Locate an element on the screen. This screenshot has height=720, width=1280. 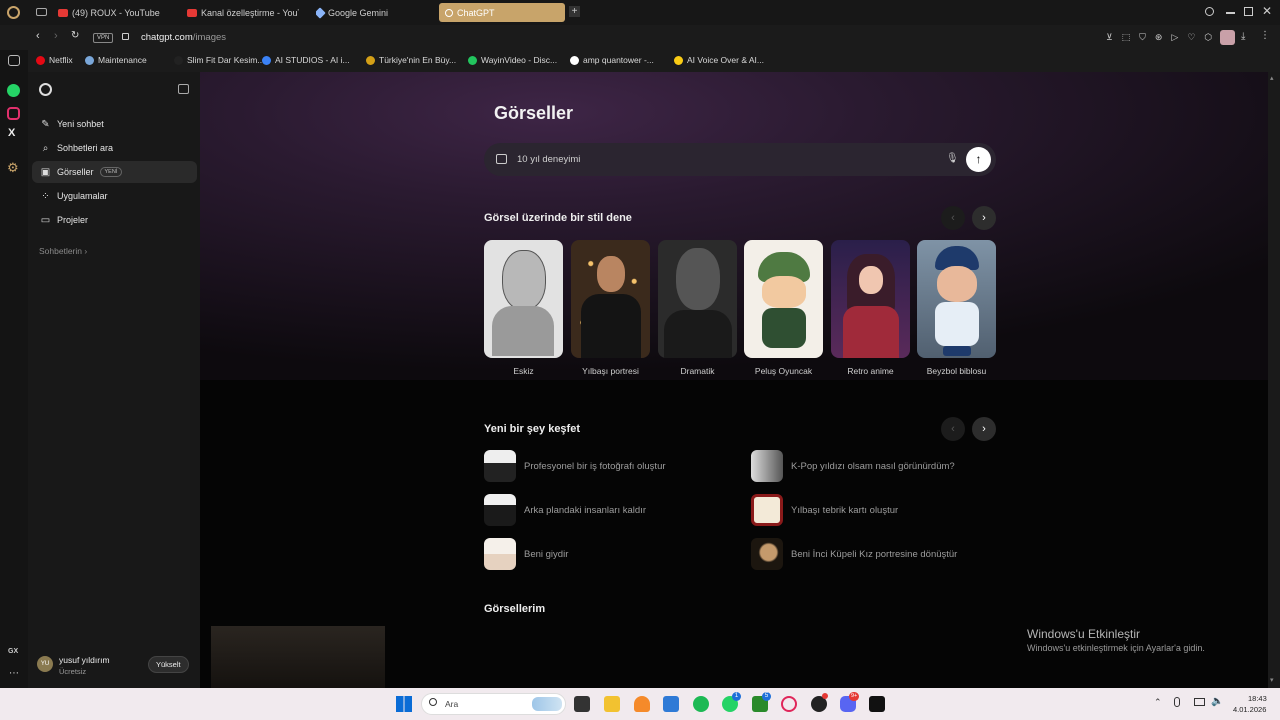
user-avatar: YU is located at coordinates (45, 664).